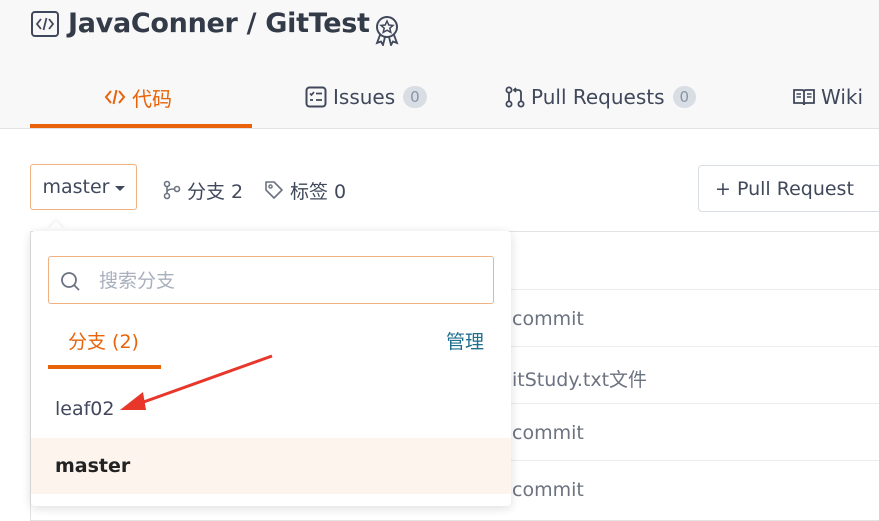 This screenshot has width=879, height=521. What do you see at coordinates (289, 281) in the screenshot?
I see `branch-search-input` at bounding box center [289, 281].